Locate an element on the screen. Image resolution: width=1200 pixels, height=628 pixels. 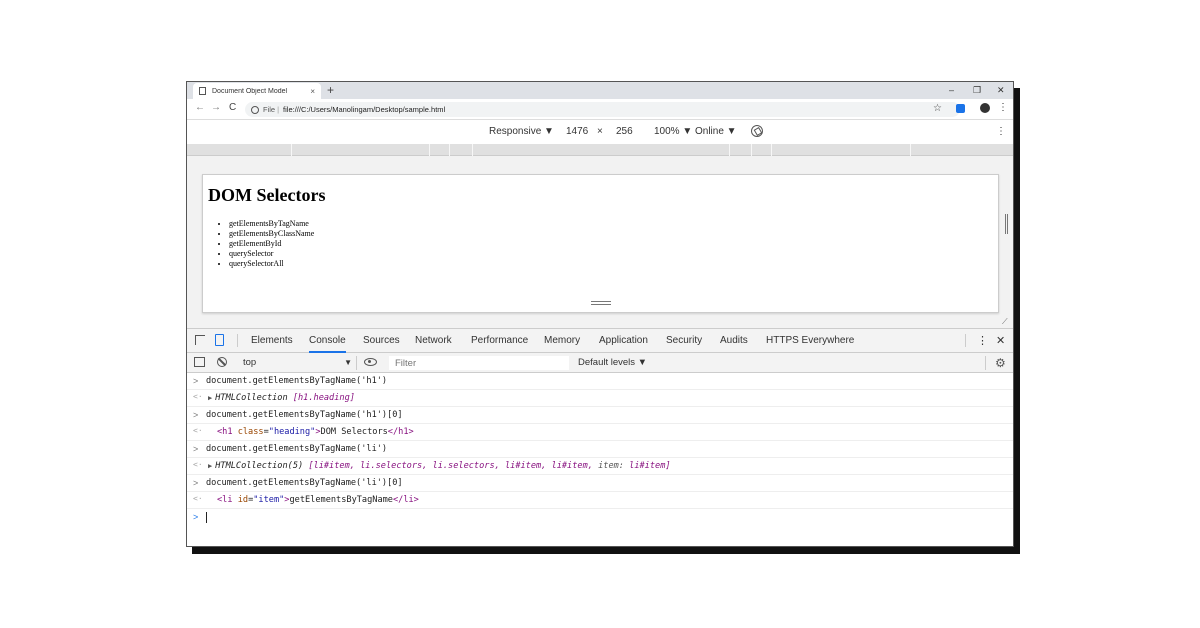
console-sidebar-icon is located at coordinates (199, 362).